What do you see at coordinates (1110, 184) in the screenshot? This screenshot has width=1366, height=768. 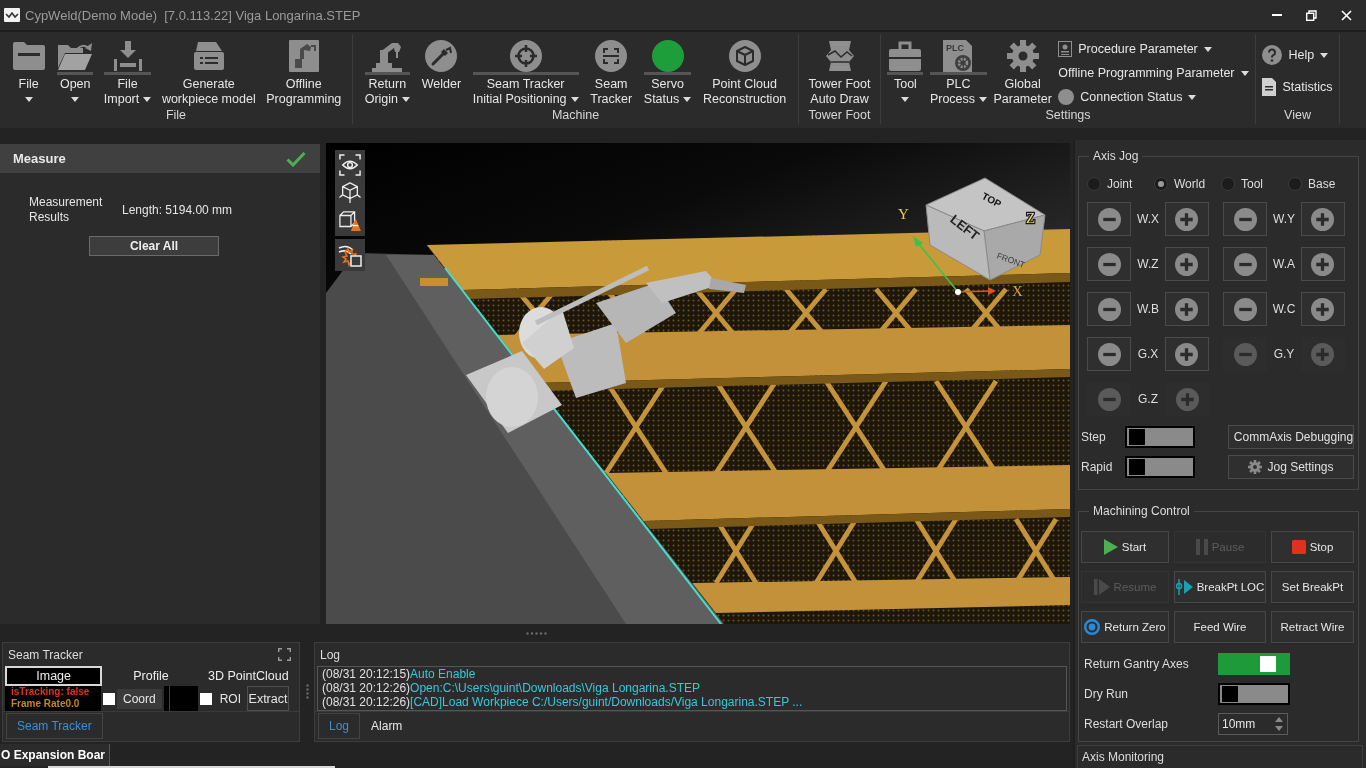 I see `mode-radio-option: Joint` at bounding box center [1110, 184].